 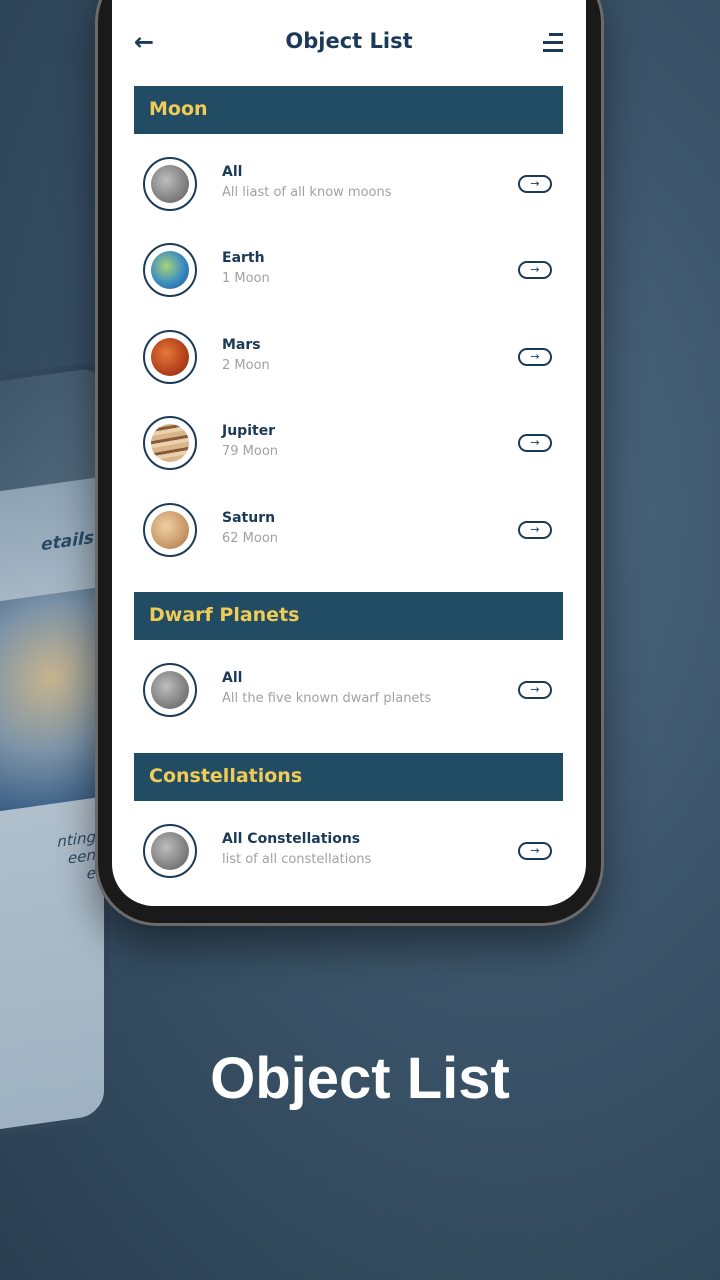 I want to click on section-header: Dwarf Planets, so click(x=348, y=616).